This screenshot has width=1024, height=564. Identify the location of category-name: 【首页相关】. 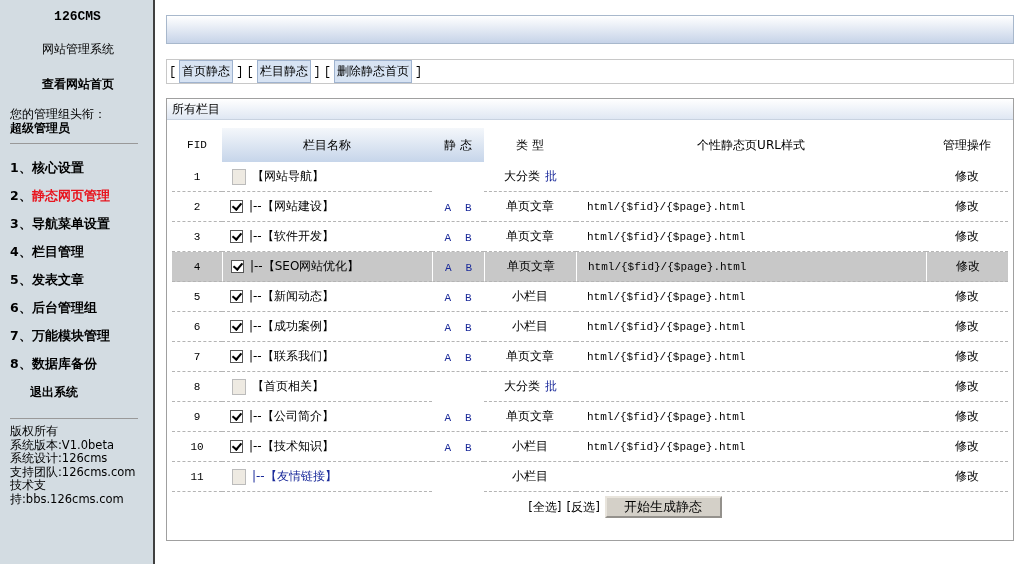
(288, 386).